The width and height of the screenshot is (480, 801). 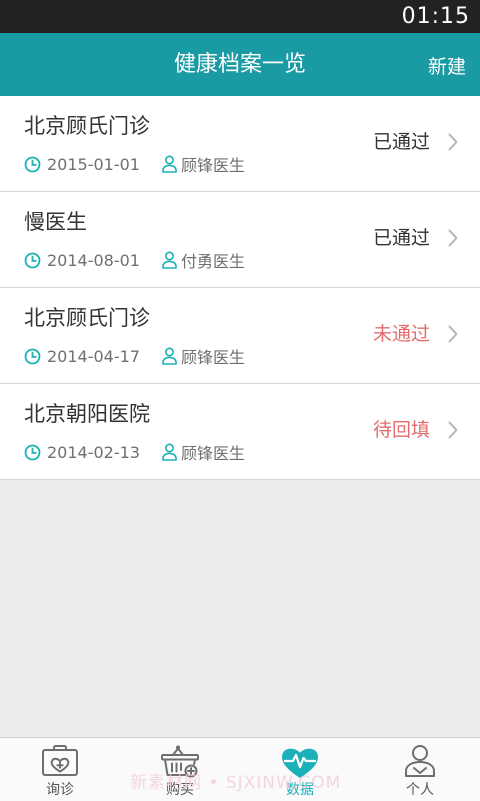 I want to click on status-badge: 待回填, so click(x=401, y=430).